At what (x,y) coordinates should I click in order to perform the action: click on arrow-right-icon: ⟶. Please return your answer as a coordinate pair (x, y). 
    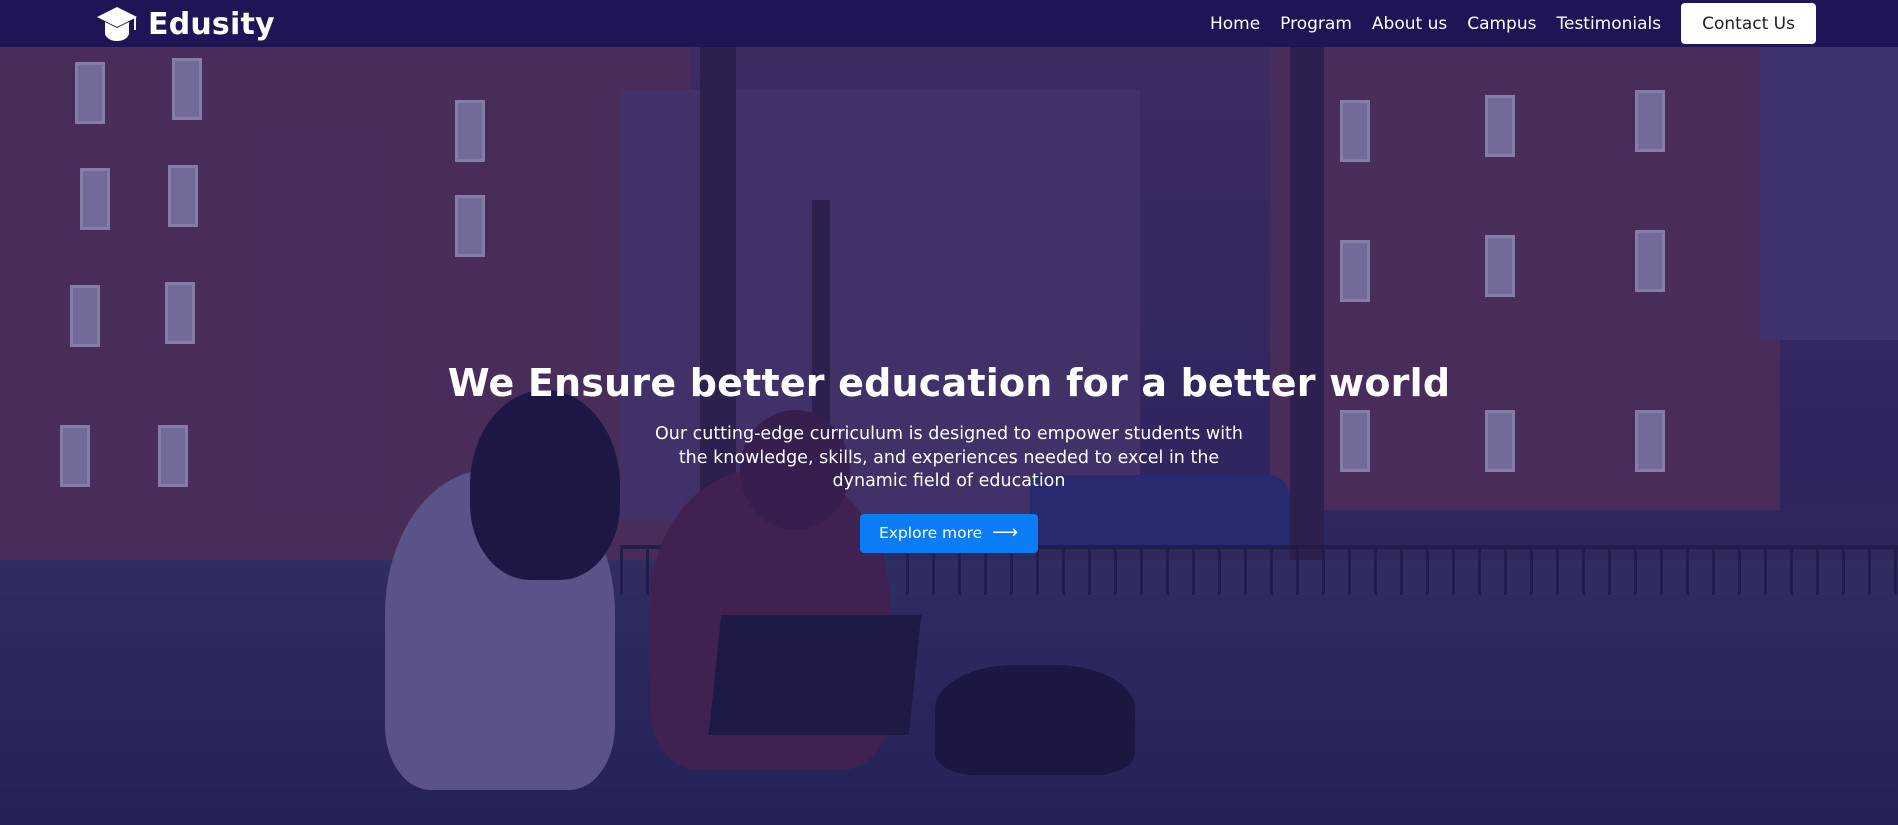
    Looking at the image, I should click on (1005, 532).